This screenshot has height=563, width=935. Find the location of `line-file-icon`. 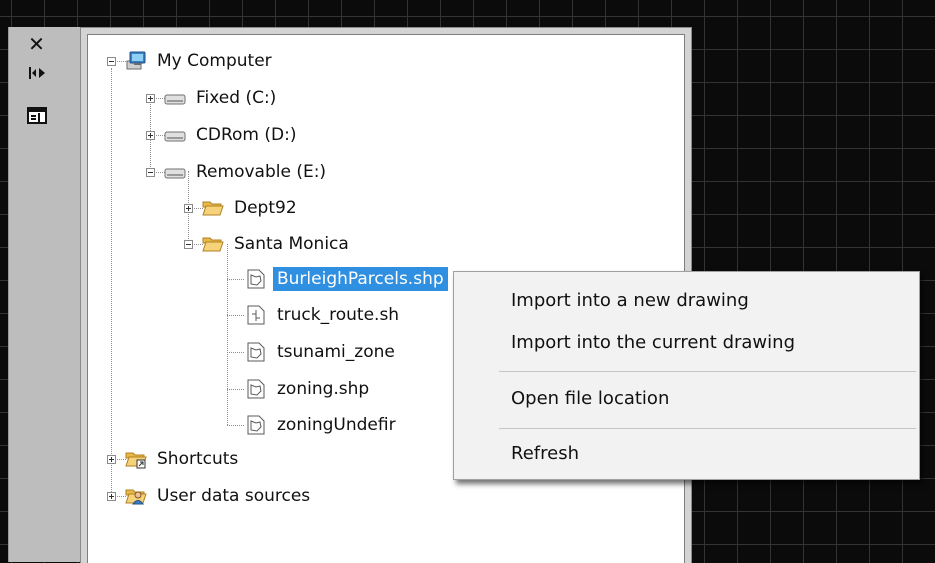

line-file-icon is located at coordinates (256, 315).